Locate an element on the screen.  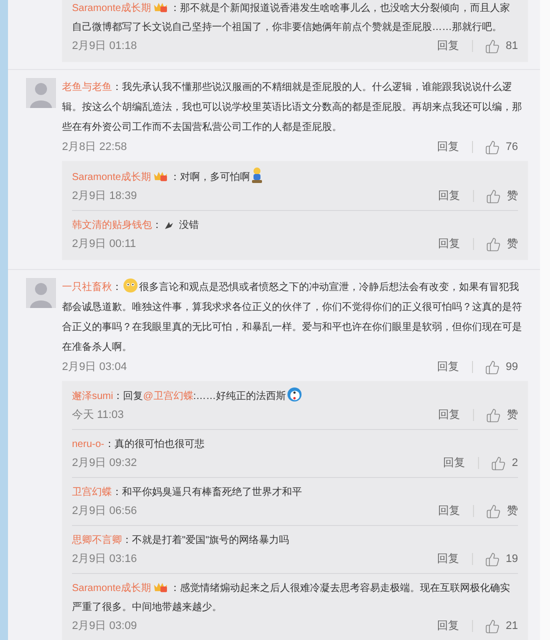
comment-text: Saramonte成长期 ：对啊，多可怕啊 is located at coordinates (295, 177).